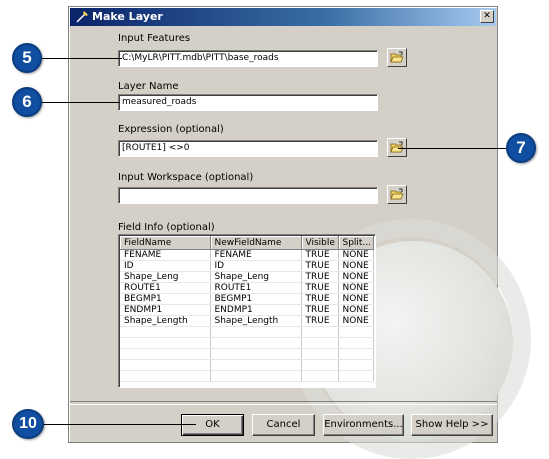  Describe the element at coordinates (521, 148) in the screenshot. I see `callout-7: 7` at that location.